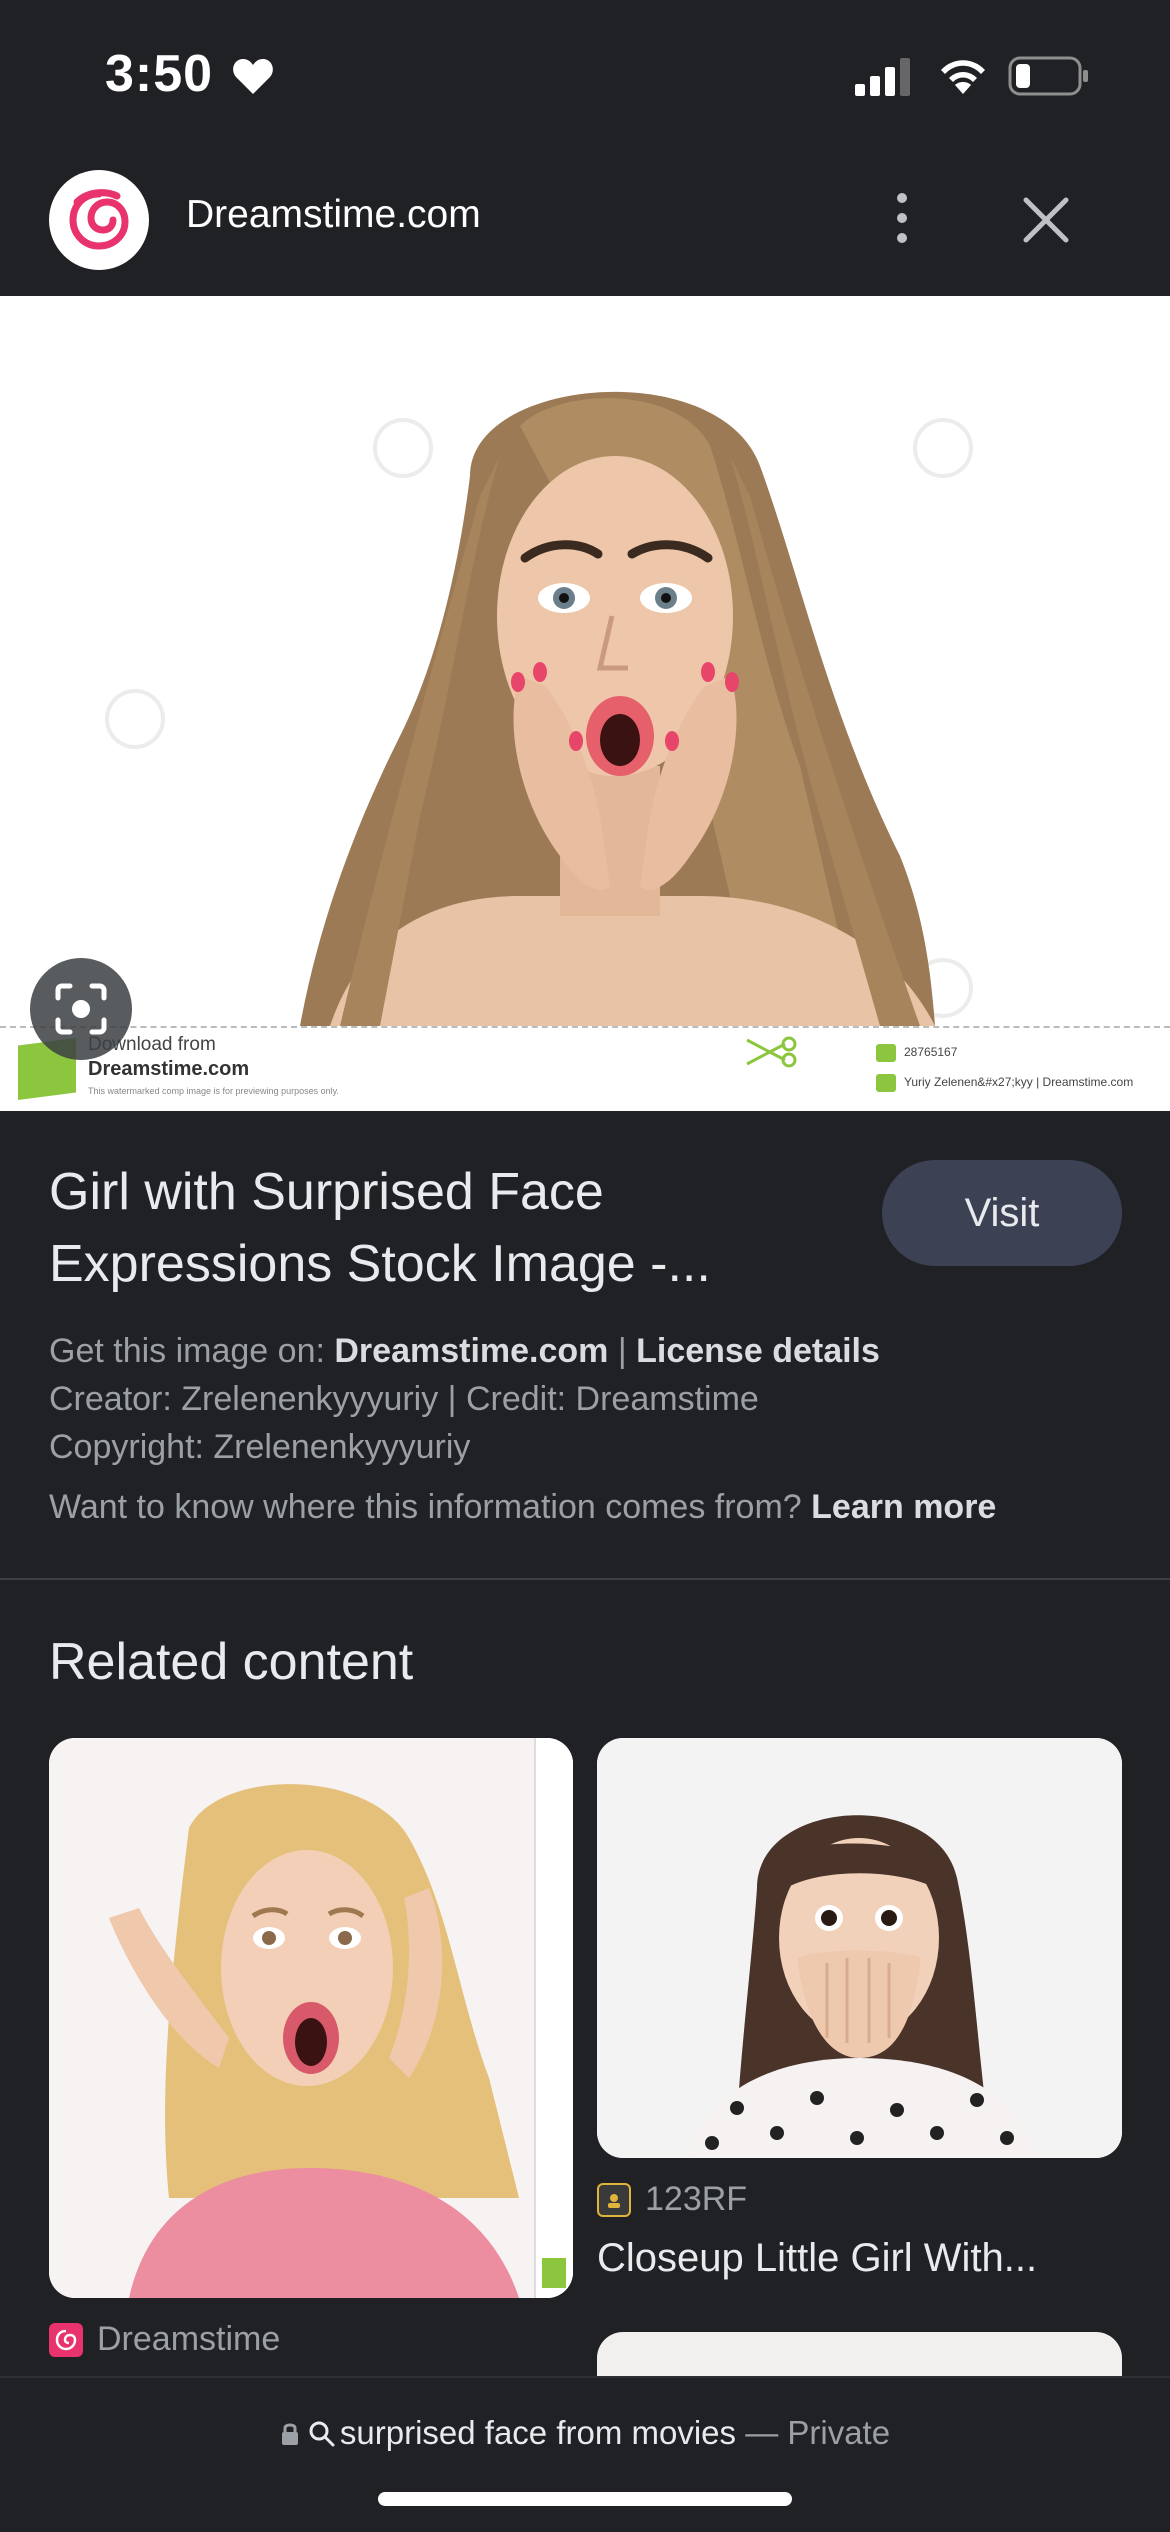  Describe the element at coordinates (189, 2339) in the screenshot. I see `related-source-label-1: Dreamstime` at that location.